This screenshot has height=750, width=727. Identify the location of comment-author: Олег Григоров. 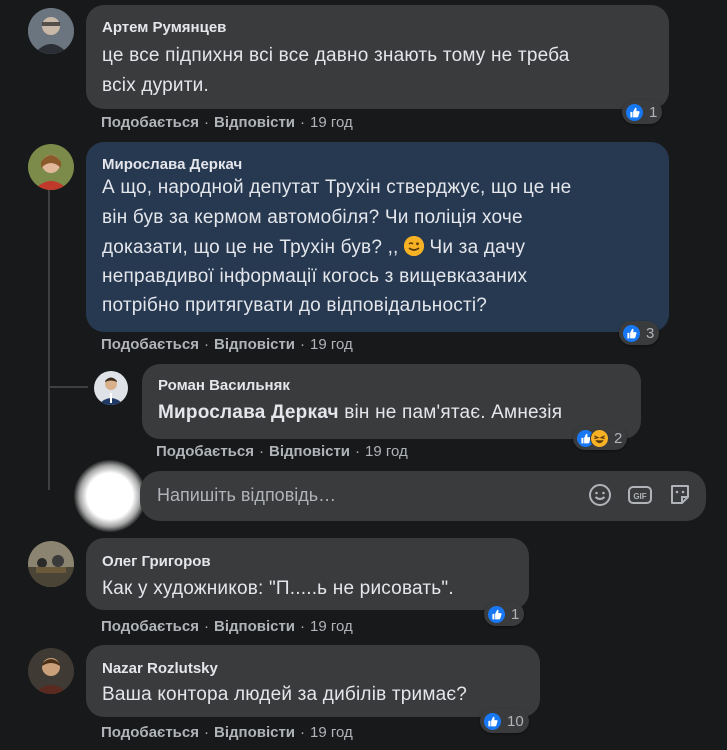
(156, 561).